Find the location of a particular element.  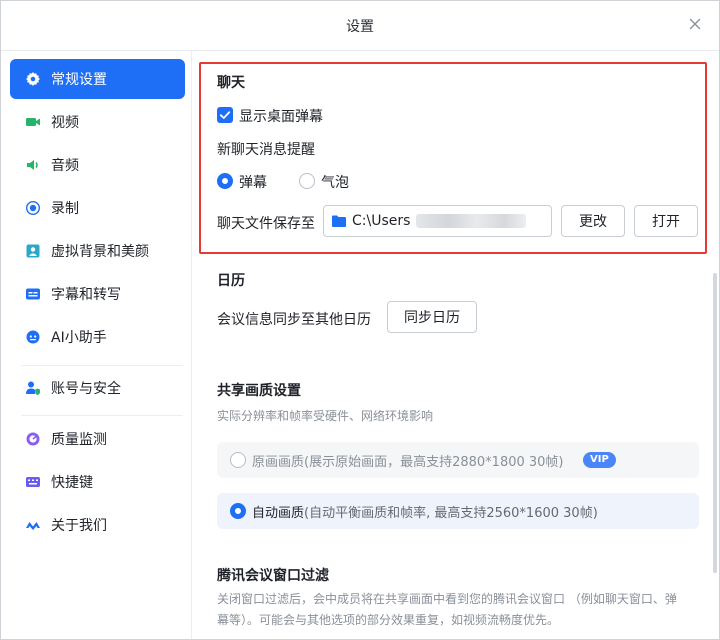

share-quality-title: 共享画质设置 is located at coordinates (259, 391).